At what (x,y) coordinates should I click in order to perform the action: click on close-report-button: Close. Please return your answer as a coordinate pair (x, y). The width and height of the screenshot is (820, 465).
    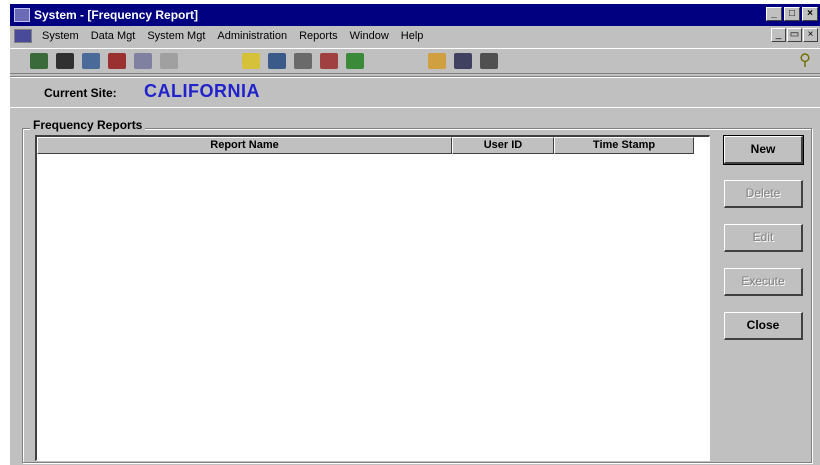
    Looking at the image, I should click on (763, 326).